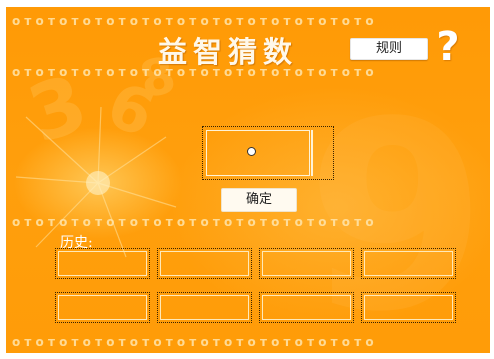 Image resolution: width=494 pixels, height=359 pixels. What do you see at coordinates (312, 153) in the screenshot?
I see `guess-input-divider` at bounding box center [312, 153].